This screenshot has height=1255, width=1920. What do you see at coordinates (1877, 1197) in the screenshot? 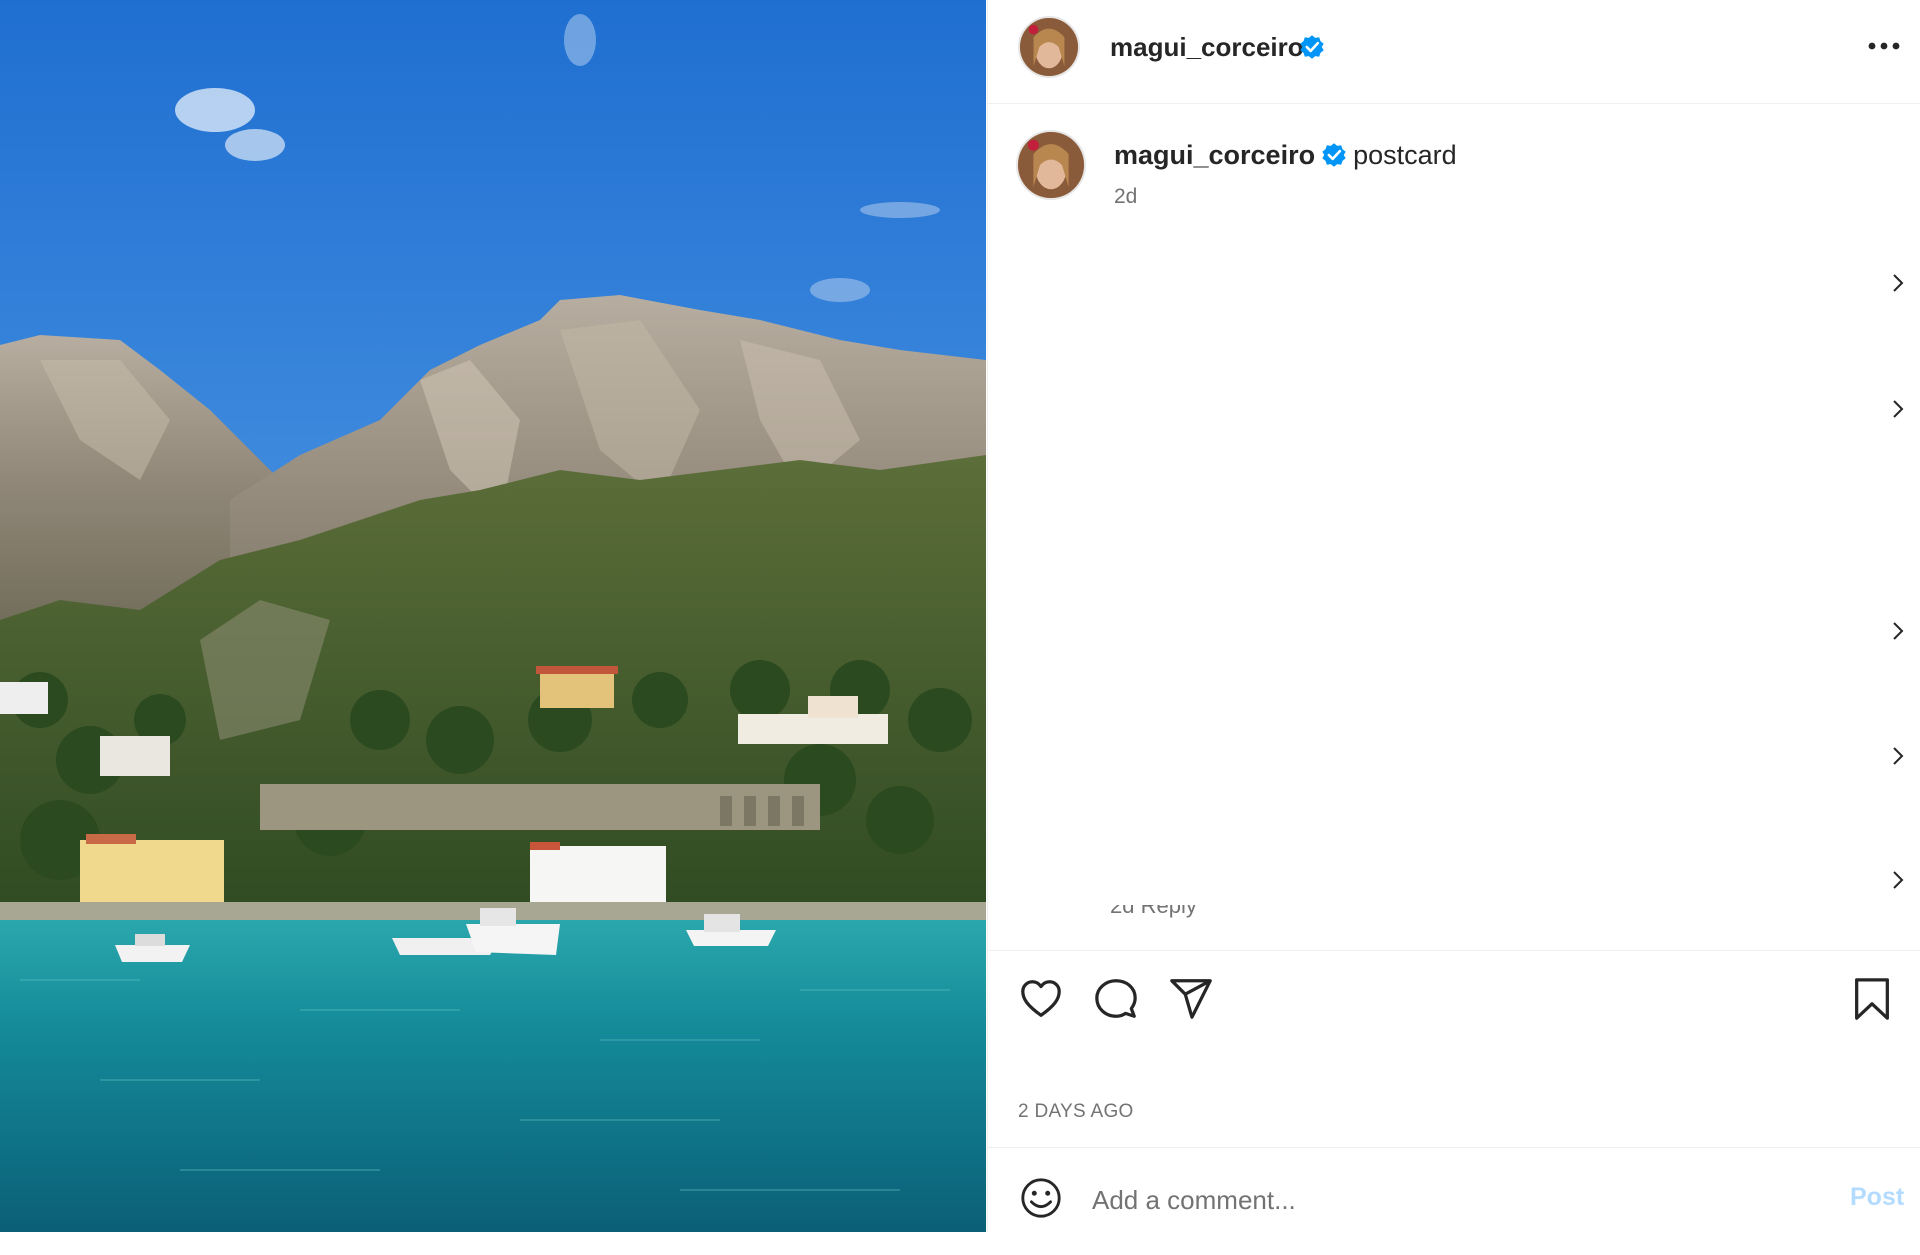
I see `post-comment-button: Post` at bounding box center [1877, 1197].